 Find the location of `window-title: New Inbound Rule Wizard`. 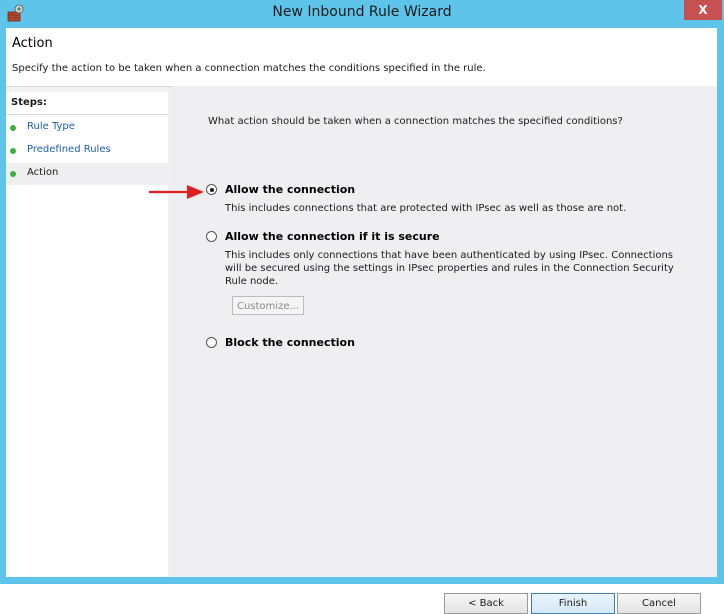

window-title: New Inbound Rule Wizard is located at coordinates (362, 12).